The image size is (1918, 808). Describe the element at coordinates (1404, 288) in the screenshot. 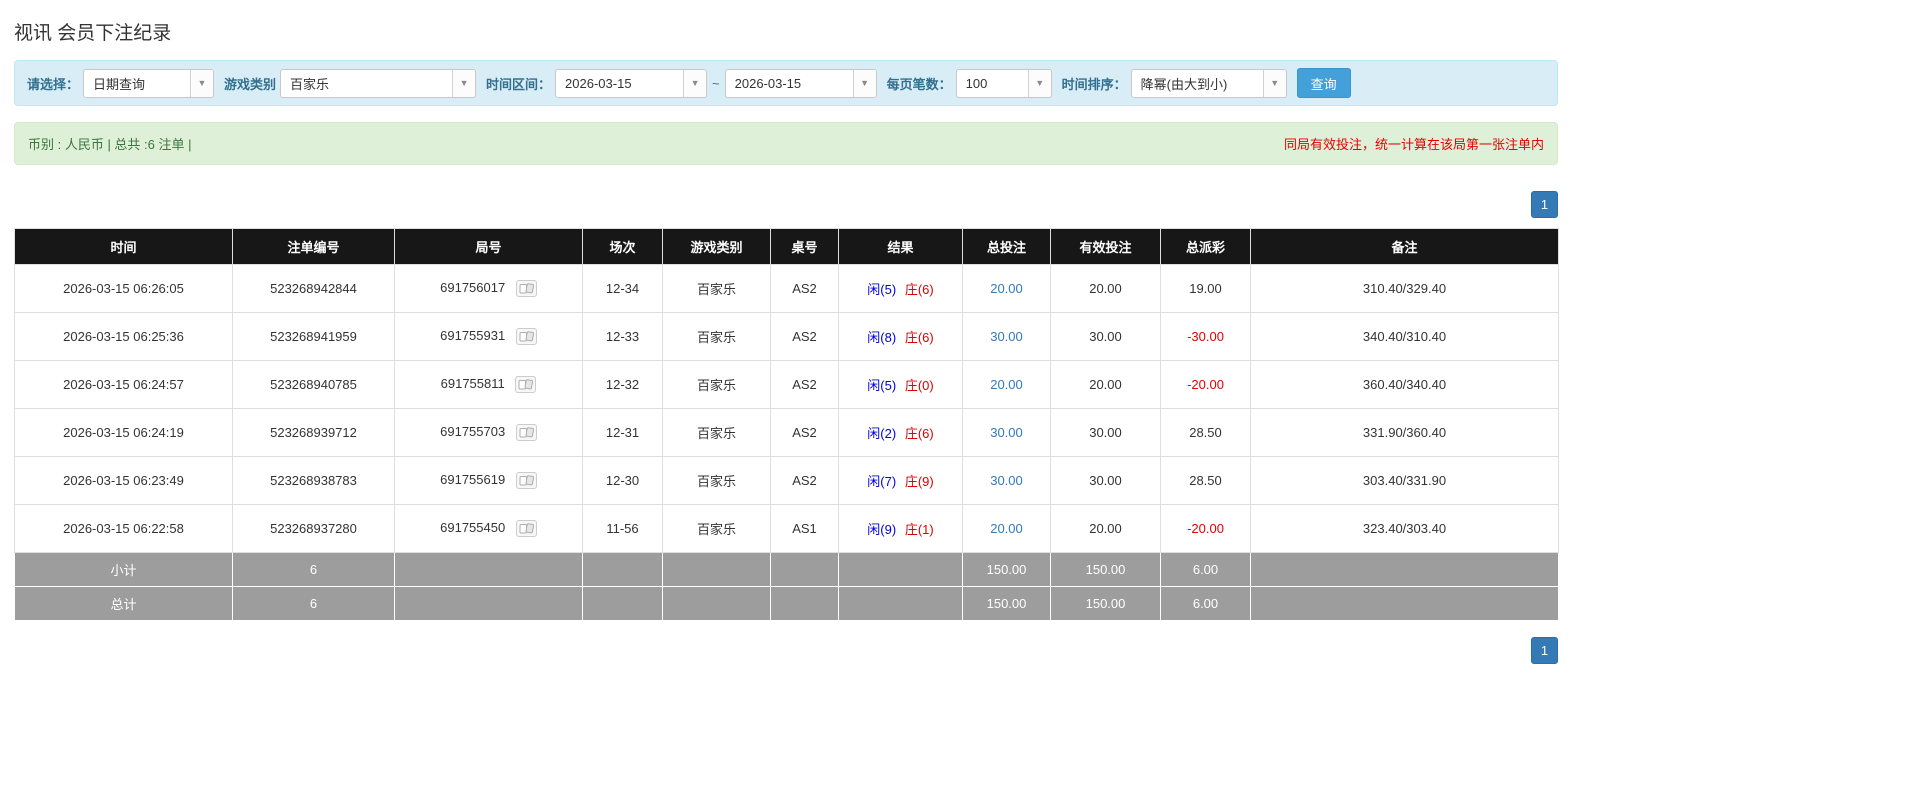

I see `cell-note: 310.40/329.40` at that location.